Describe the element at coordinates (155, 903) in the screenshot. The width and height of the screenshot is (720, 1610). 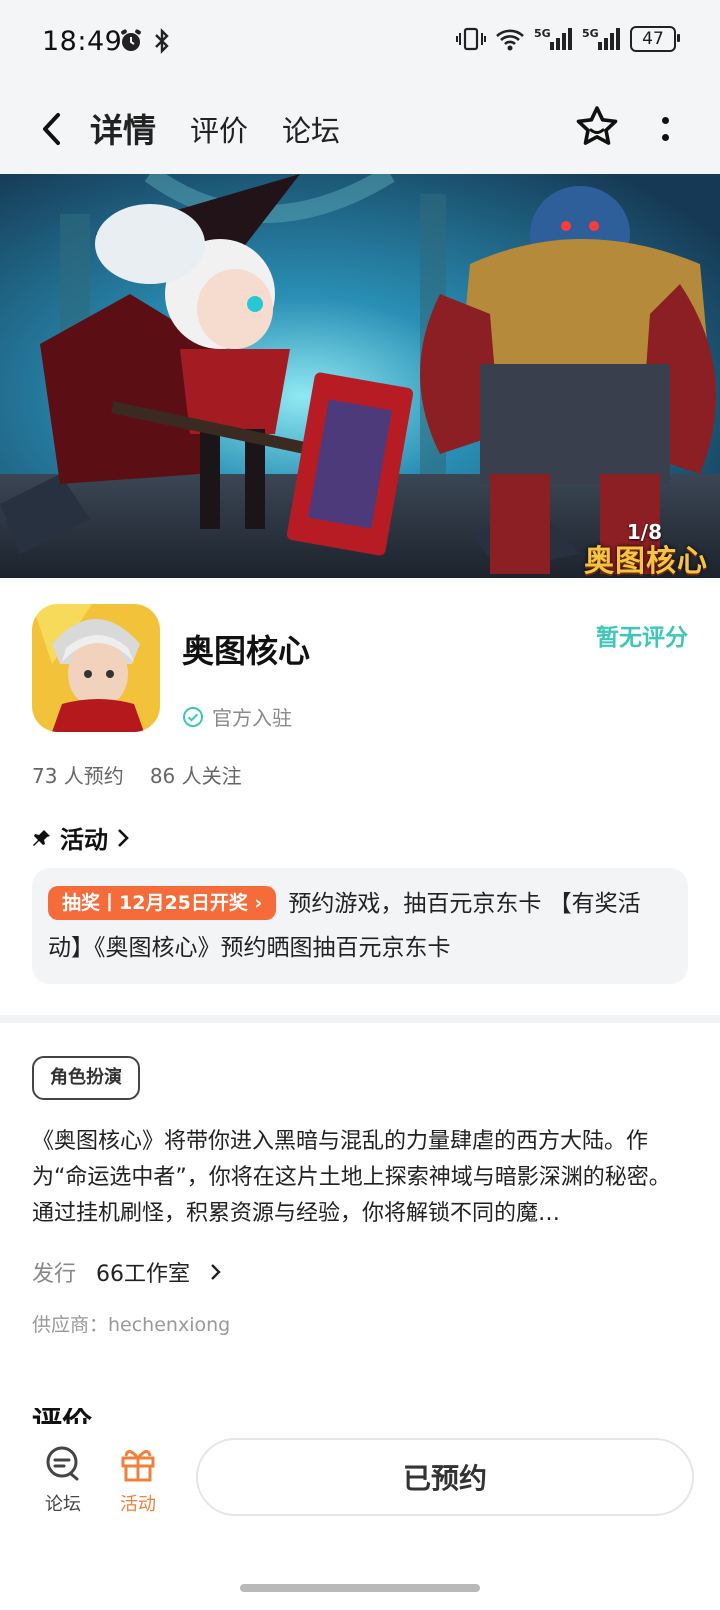
I see `lottery-badge-label: 抽奖丨12月25日开奖` at that location.